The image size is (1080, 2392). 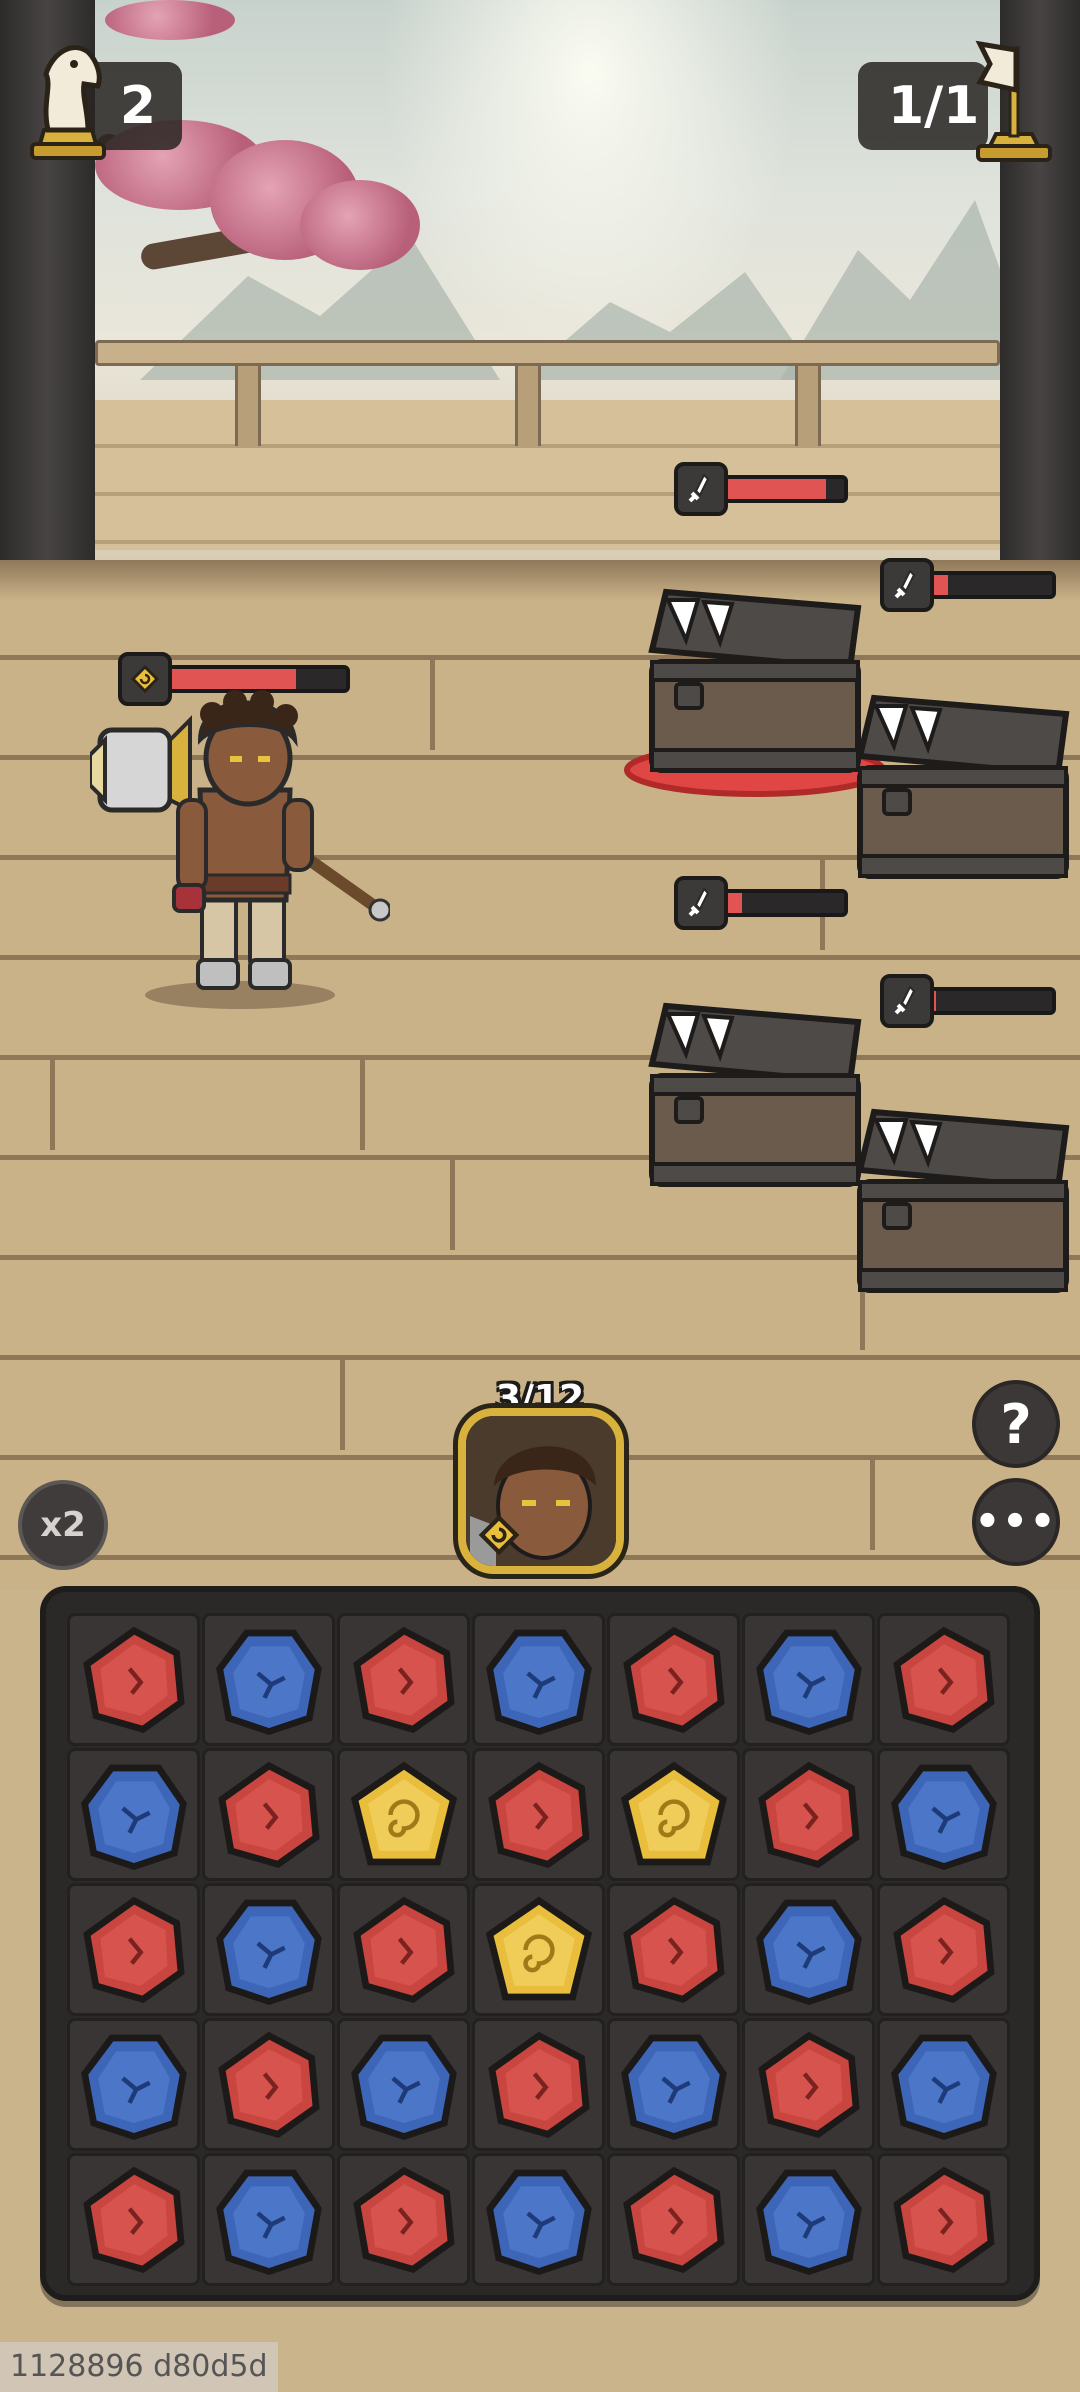 I want to click on speed-toggle-button: x2, so click(x=63, y=1525).